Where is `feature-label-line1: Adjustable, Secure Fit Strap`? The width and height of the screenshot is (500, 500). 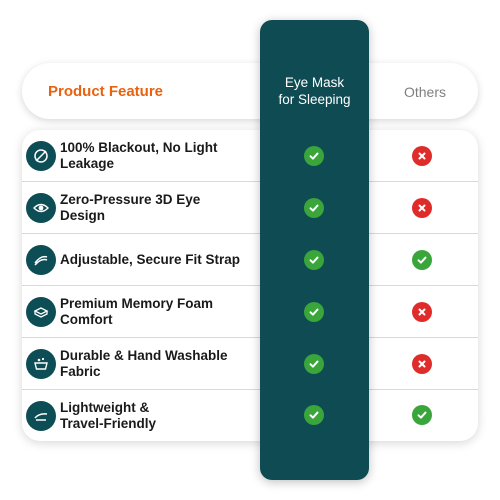
feature-label-line1: Adjustable, Secure Fit Strap is located at coordinates (150, 259).